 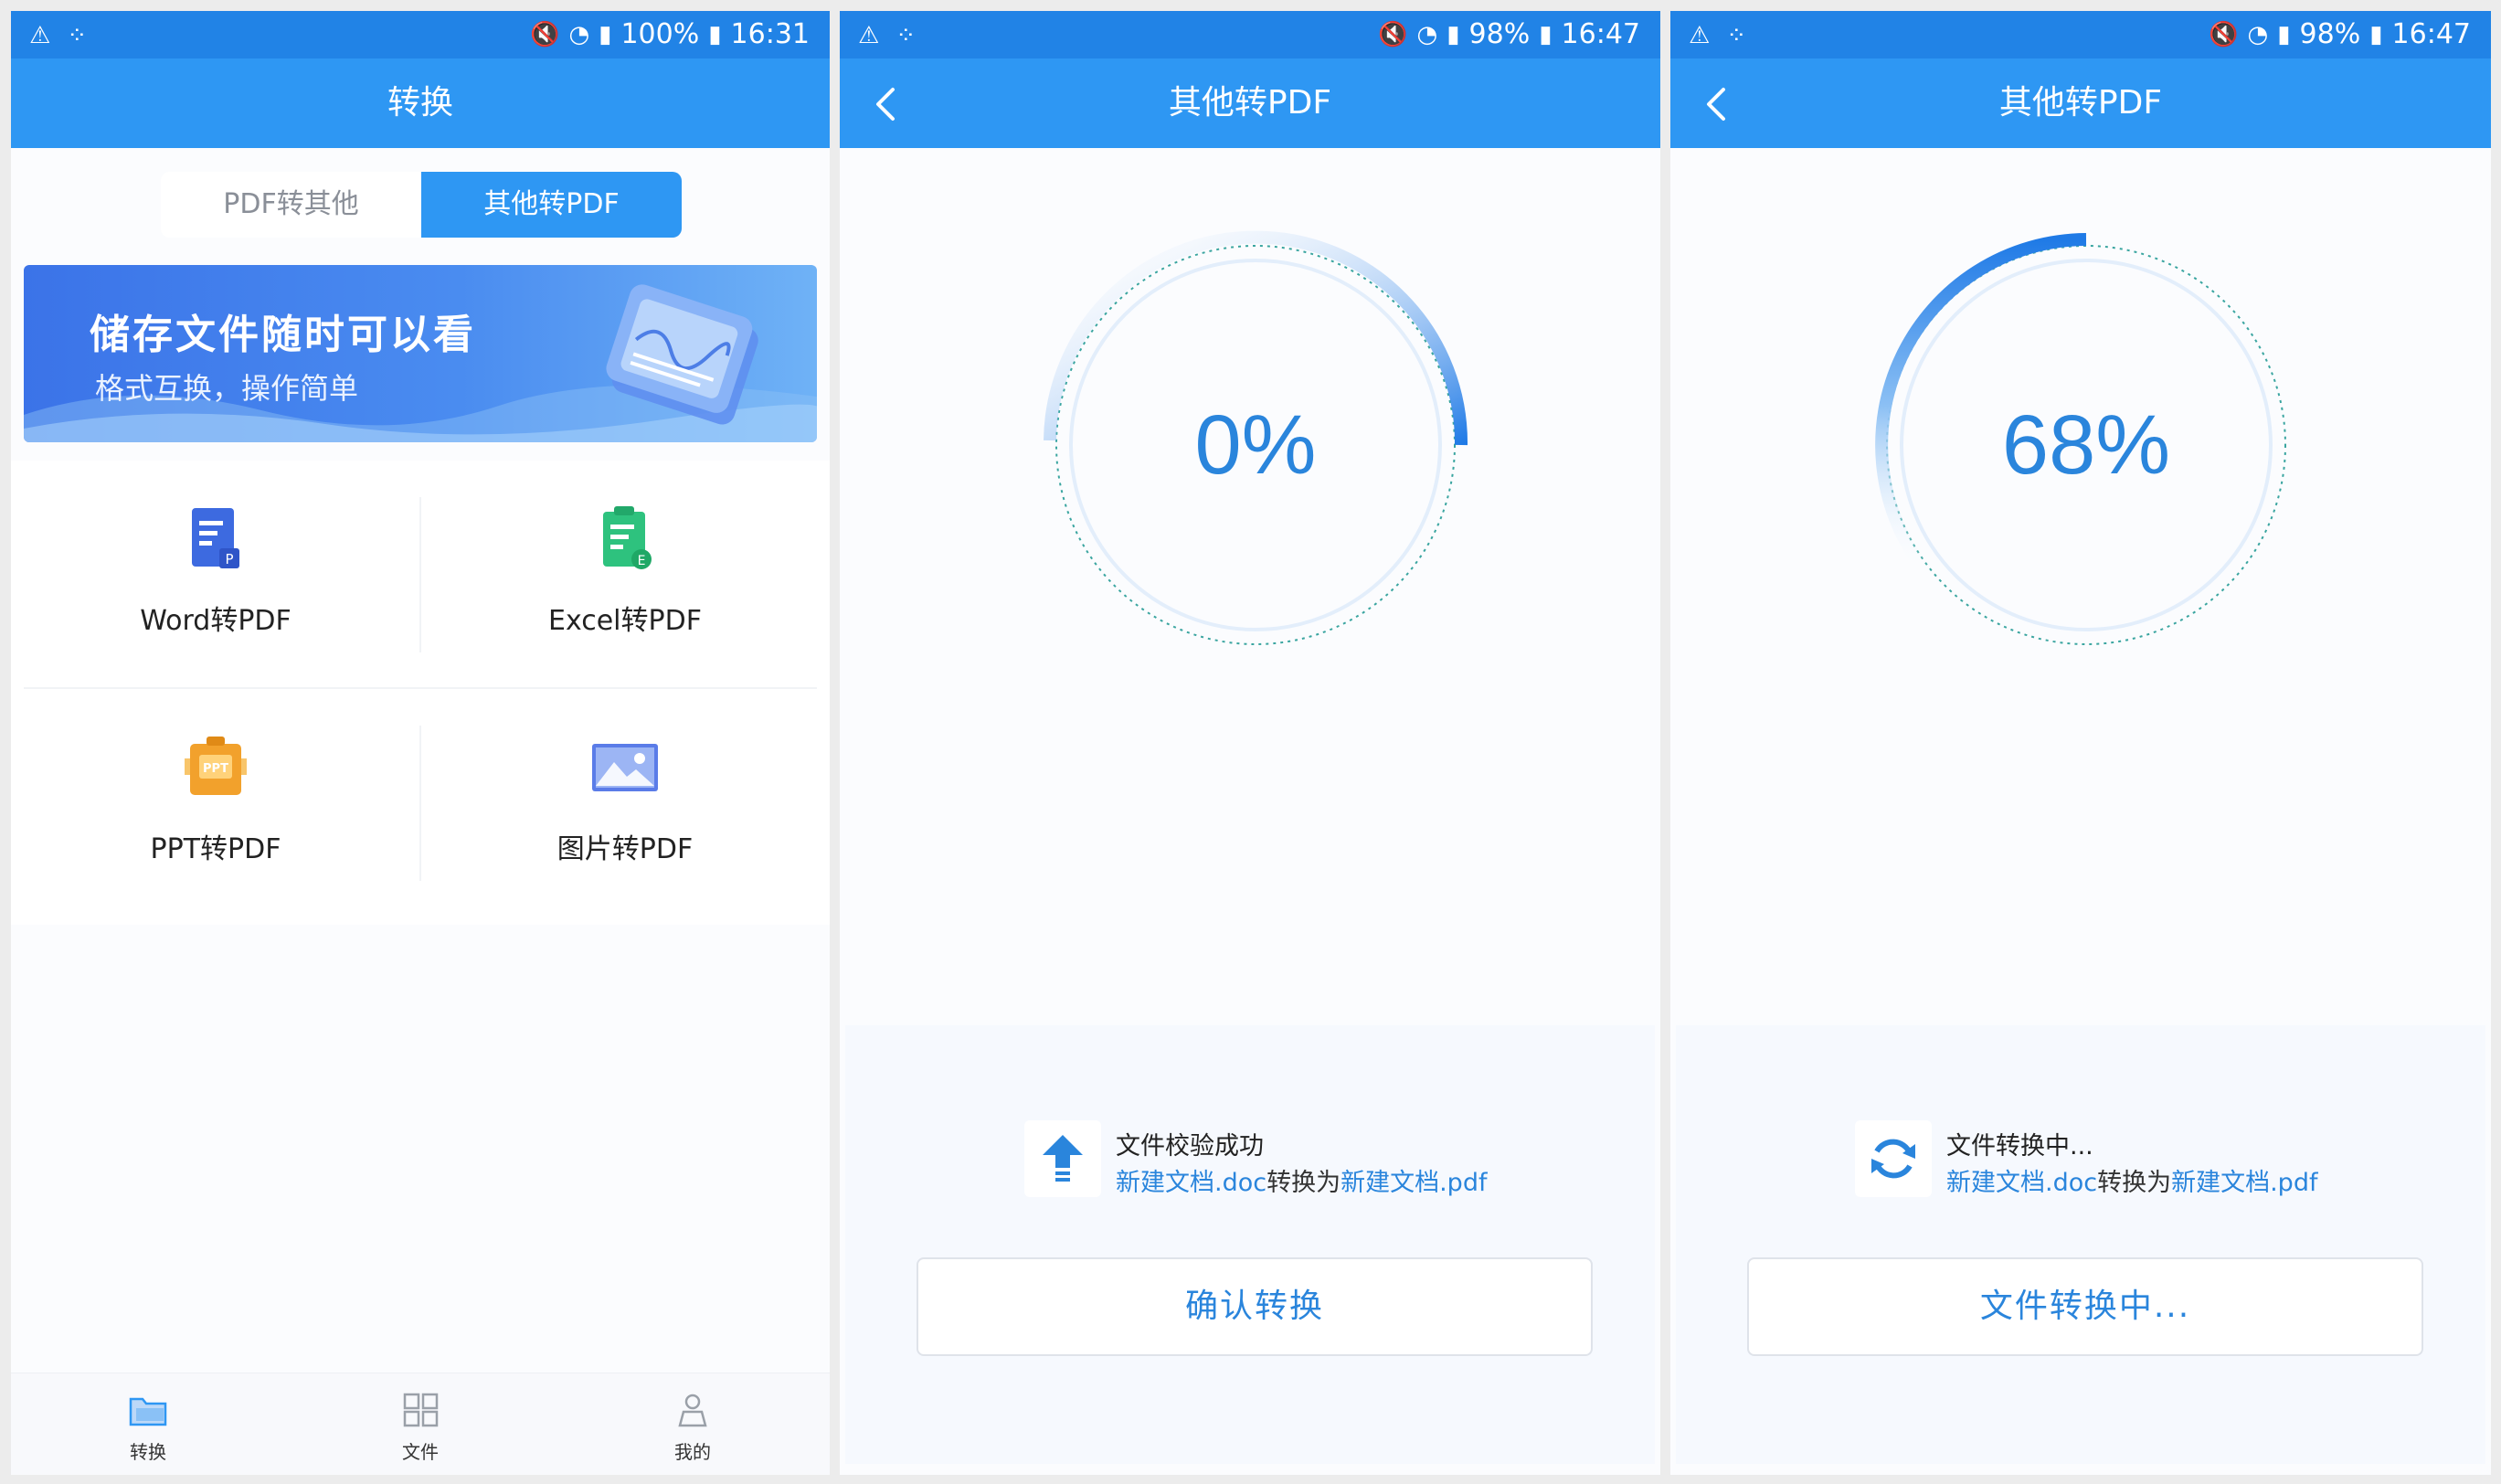 I want to click on refresh-icon, so click(x=1893, y=1159).